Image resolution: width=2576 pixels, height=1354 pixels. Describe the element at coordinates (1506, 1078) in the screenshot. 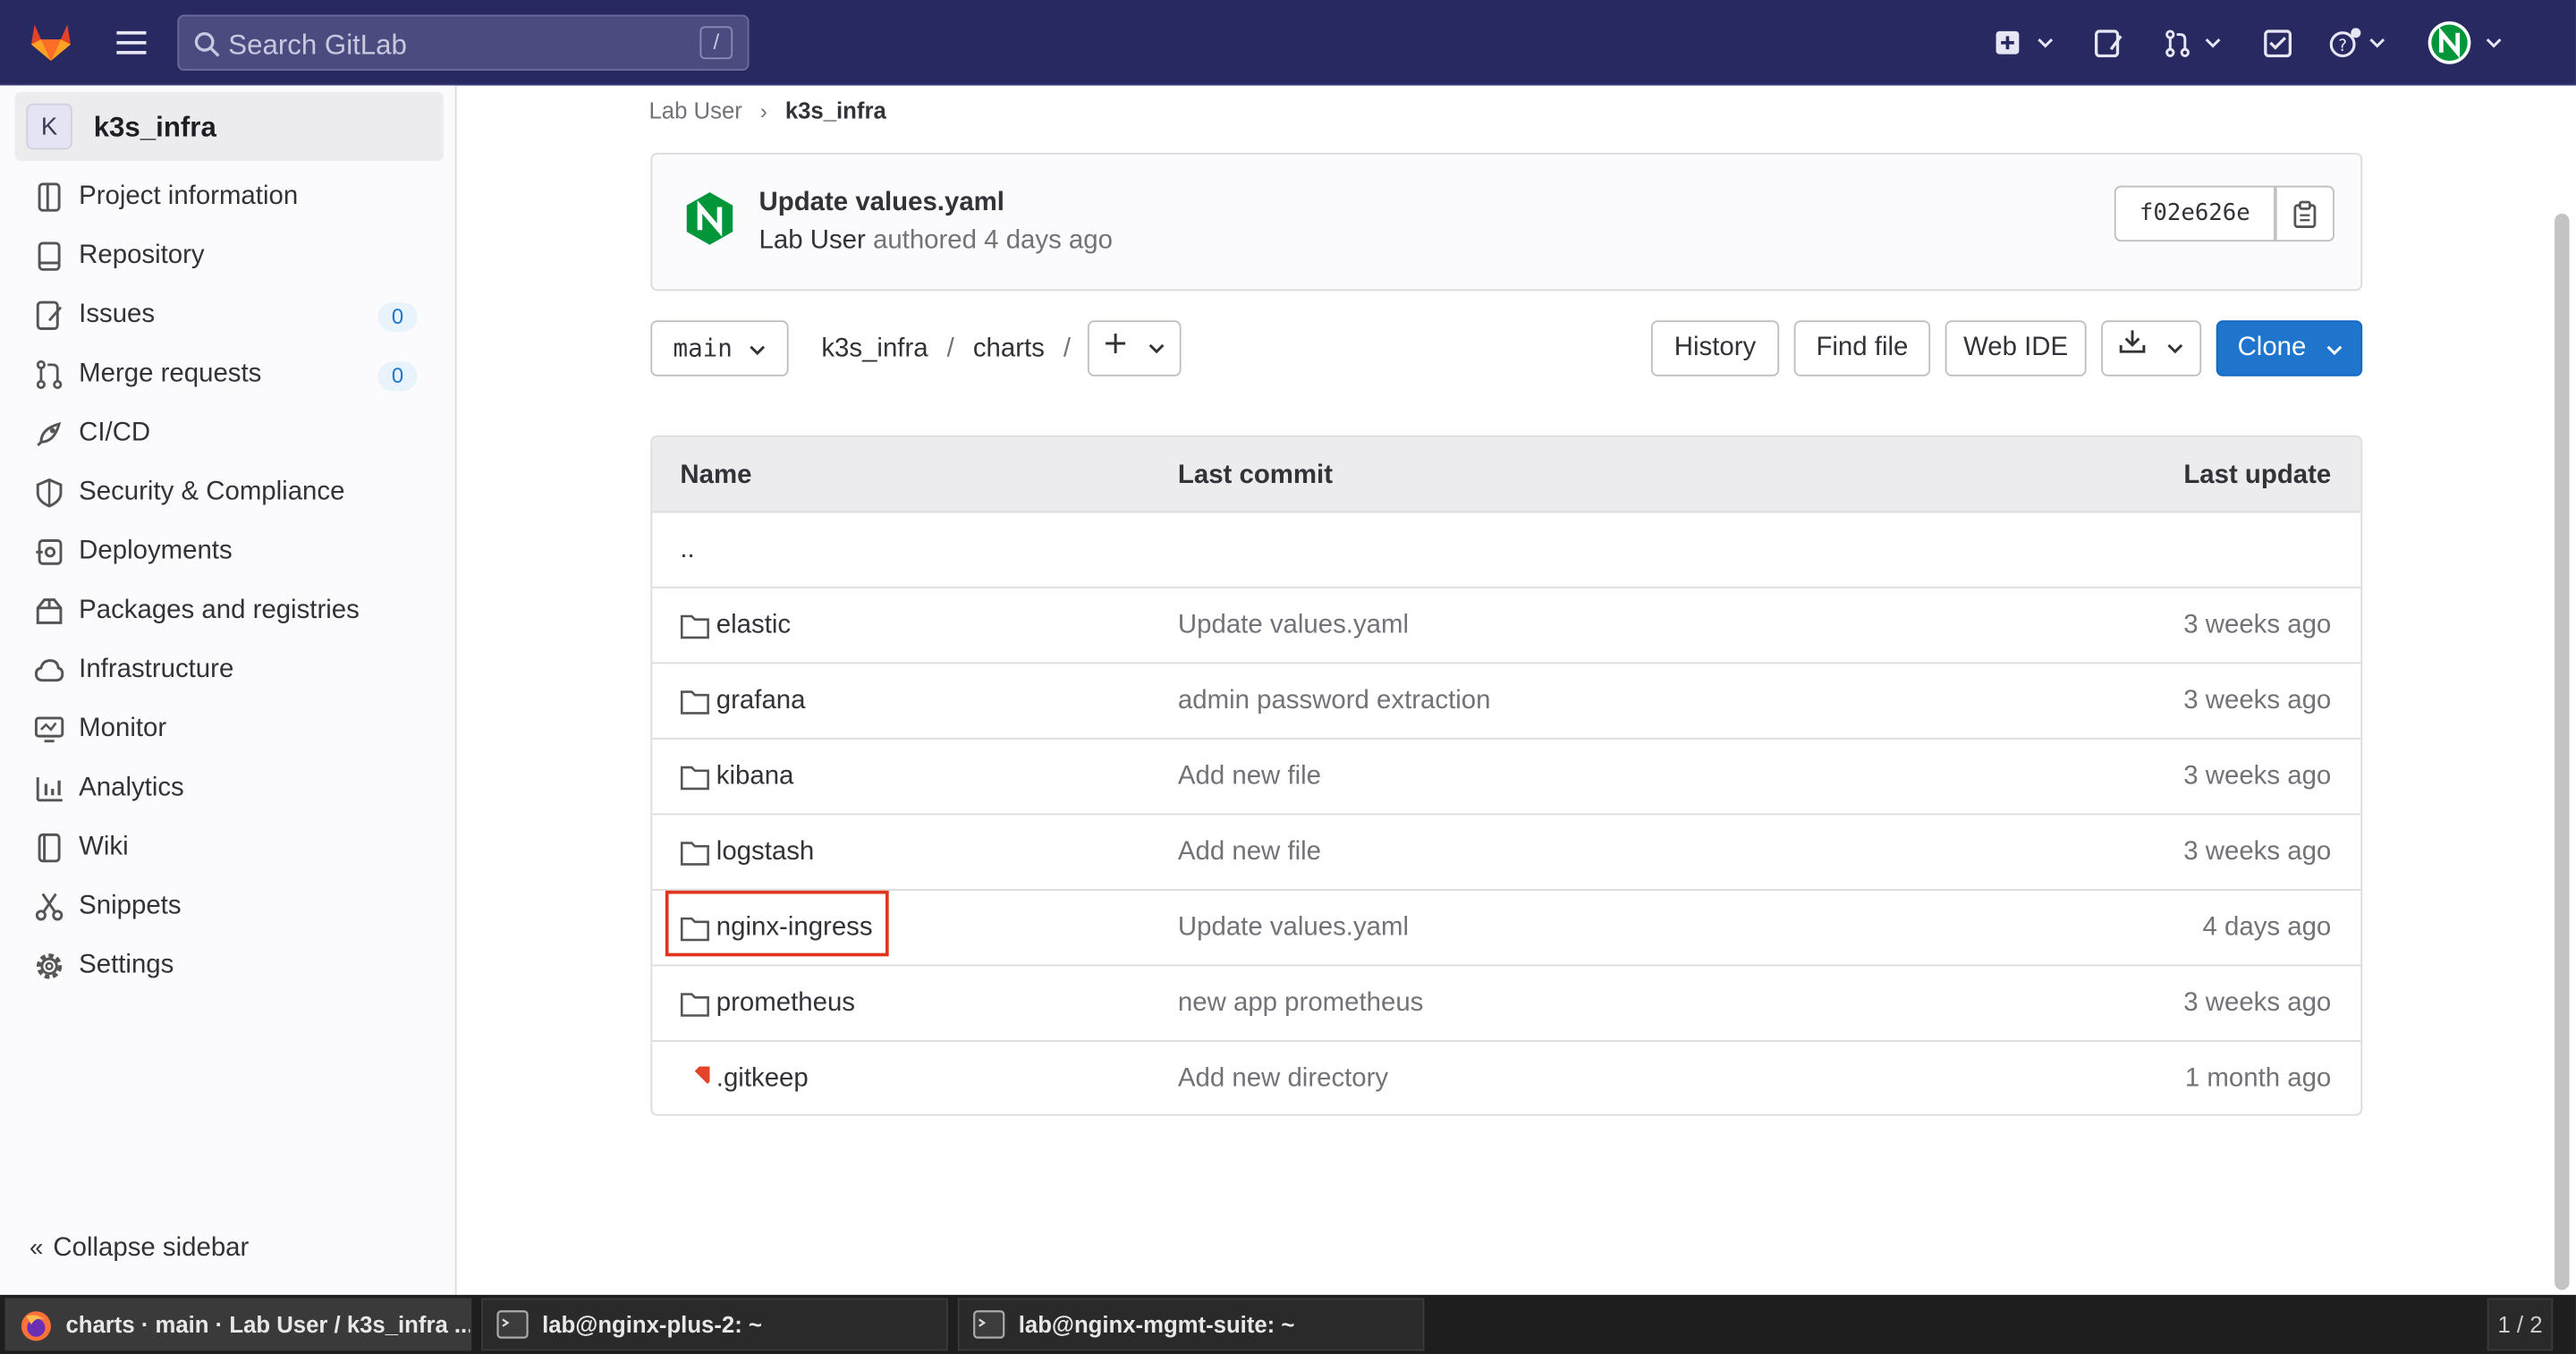

I see `table-row: .gitkeep Add new directory 1 month ago` at that location.